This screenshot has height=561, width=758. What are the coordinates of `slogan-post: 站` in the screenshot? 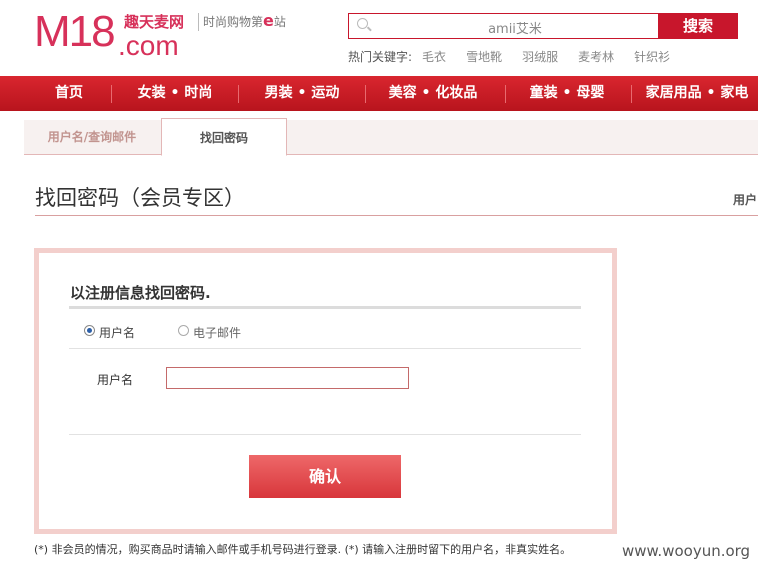 It's located at (279, 22).